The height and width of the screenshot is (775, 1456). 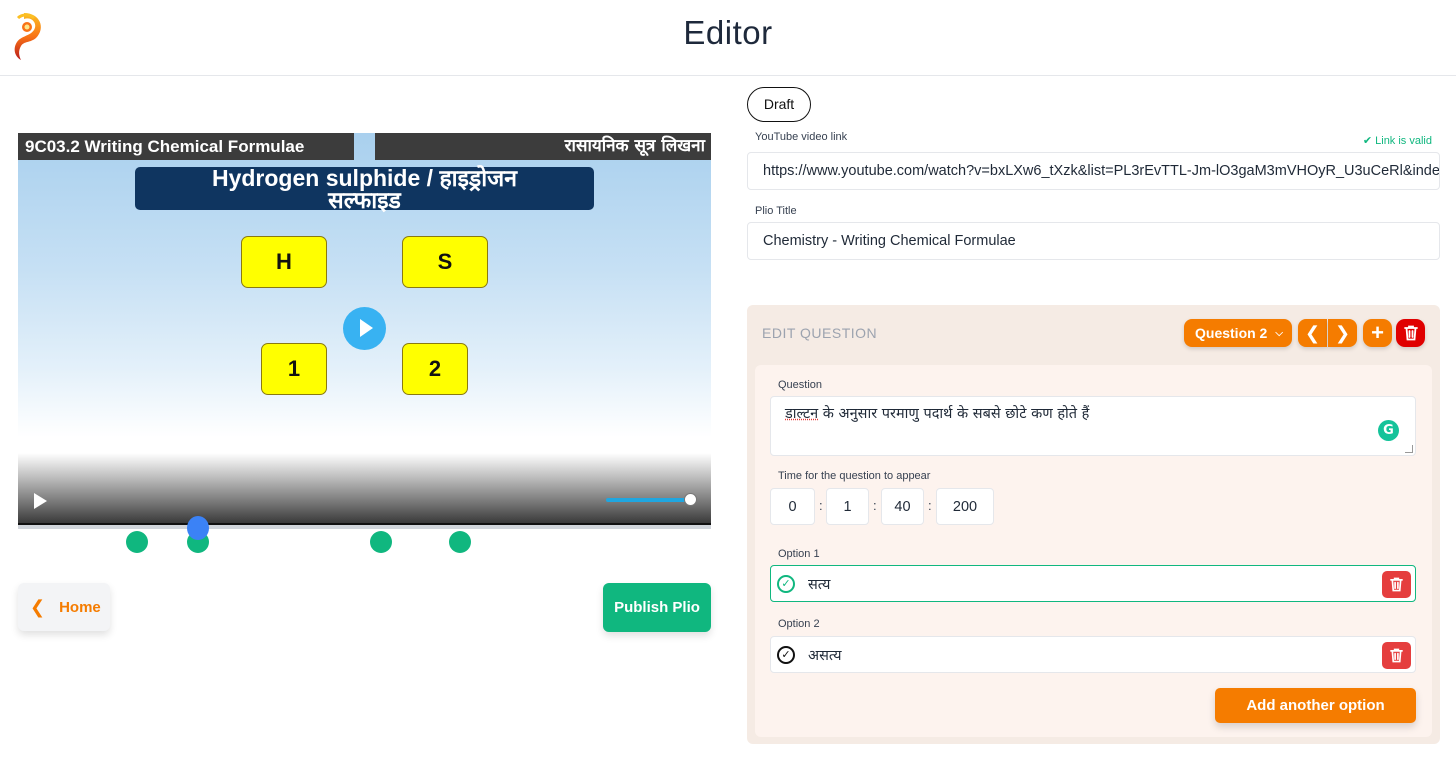 What do you see at coordinates (825, 655) in the screenshot?
I see `option-2-text: असत्य` at bounding box center [825, 655].